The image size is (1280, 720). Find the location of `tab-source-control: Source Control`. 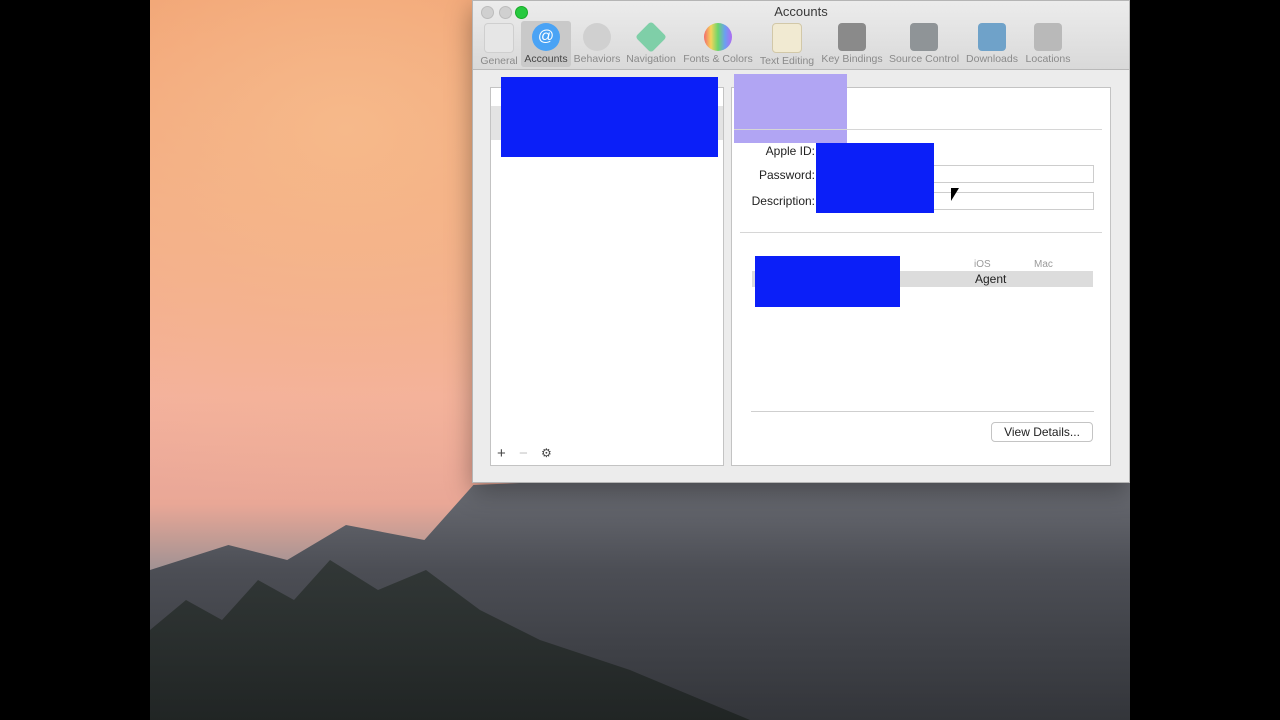

tab-source-control: Source Control is located at coordinates (924, 44).